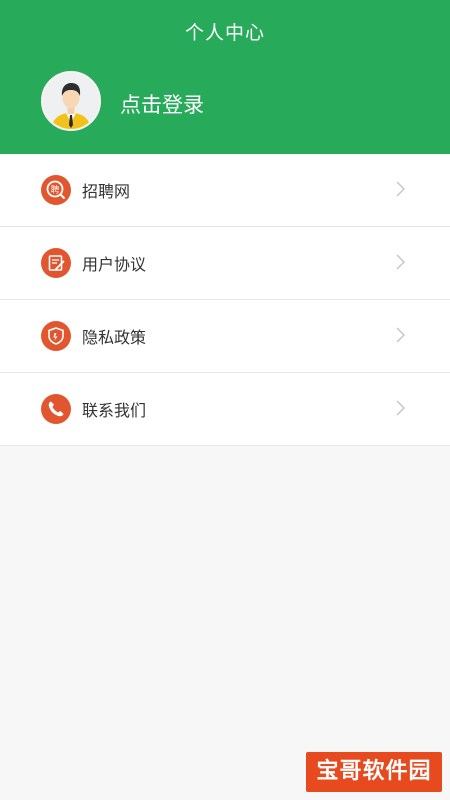 This screenshot has height=800, width=450. What do you see at coordinates (114, 264) in the screenshot?
I see `menu-item-label: 用户协议` at bounding box center [114, 264].